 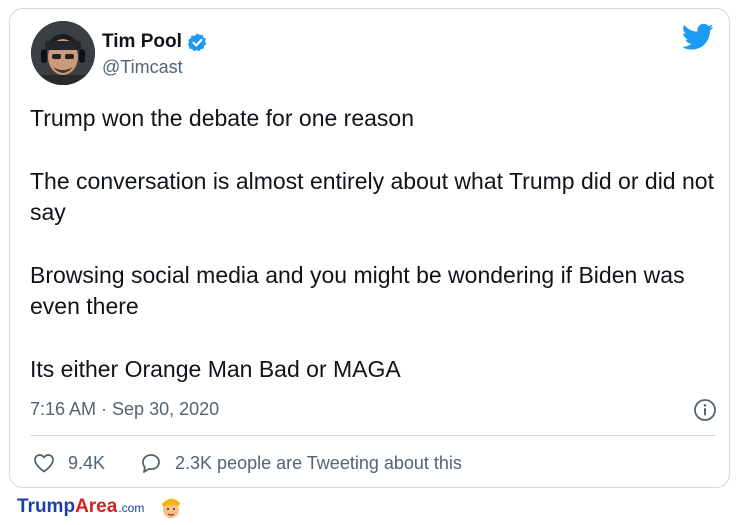 I want to click on reply-text: 2.3K people are Tweeting about this, so click(x=318, y=462).